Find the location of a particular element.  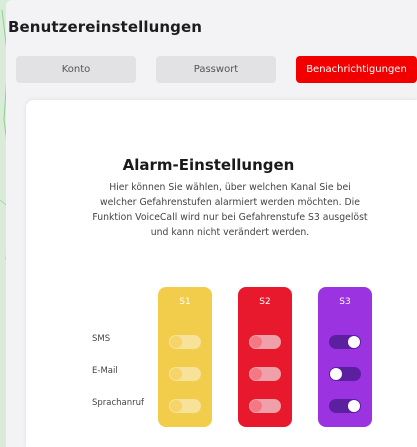

level-label: S3 is located at coordinates (345, 302).